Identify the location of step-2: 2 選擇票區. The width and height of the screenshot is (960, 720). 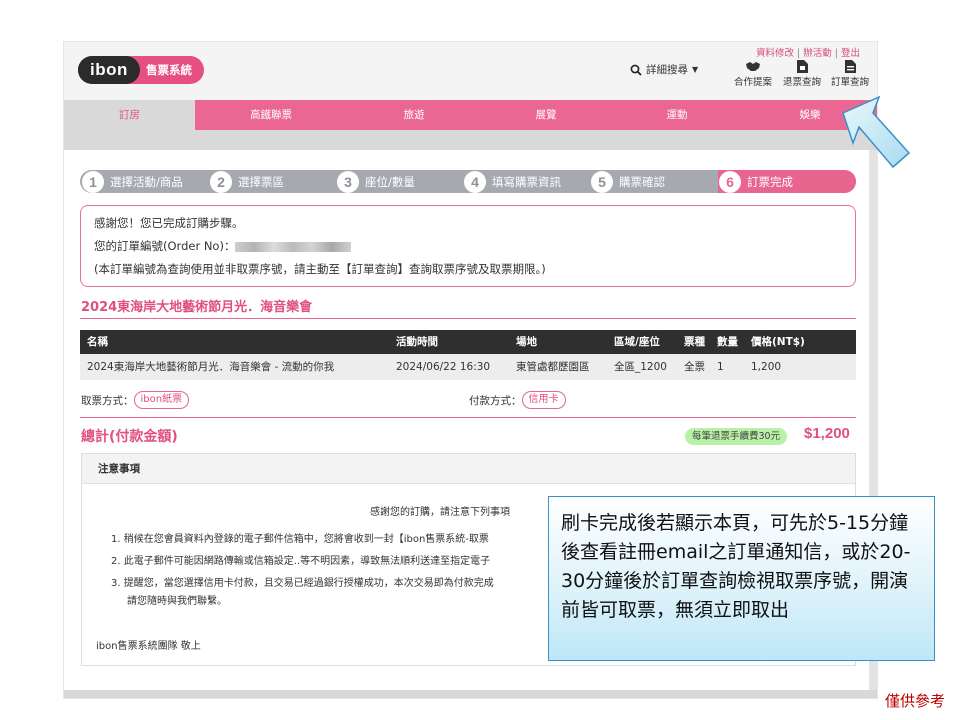
(247, 181).